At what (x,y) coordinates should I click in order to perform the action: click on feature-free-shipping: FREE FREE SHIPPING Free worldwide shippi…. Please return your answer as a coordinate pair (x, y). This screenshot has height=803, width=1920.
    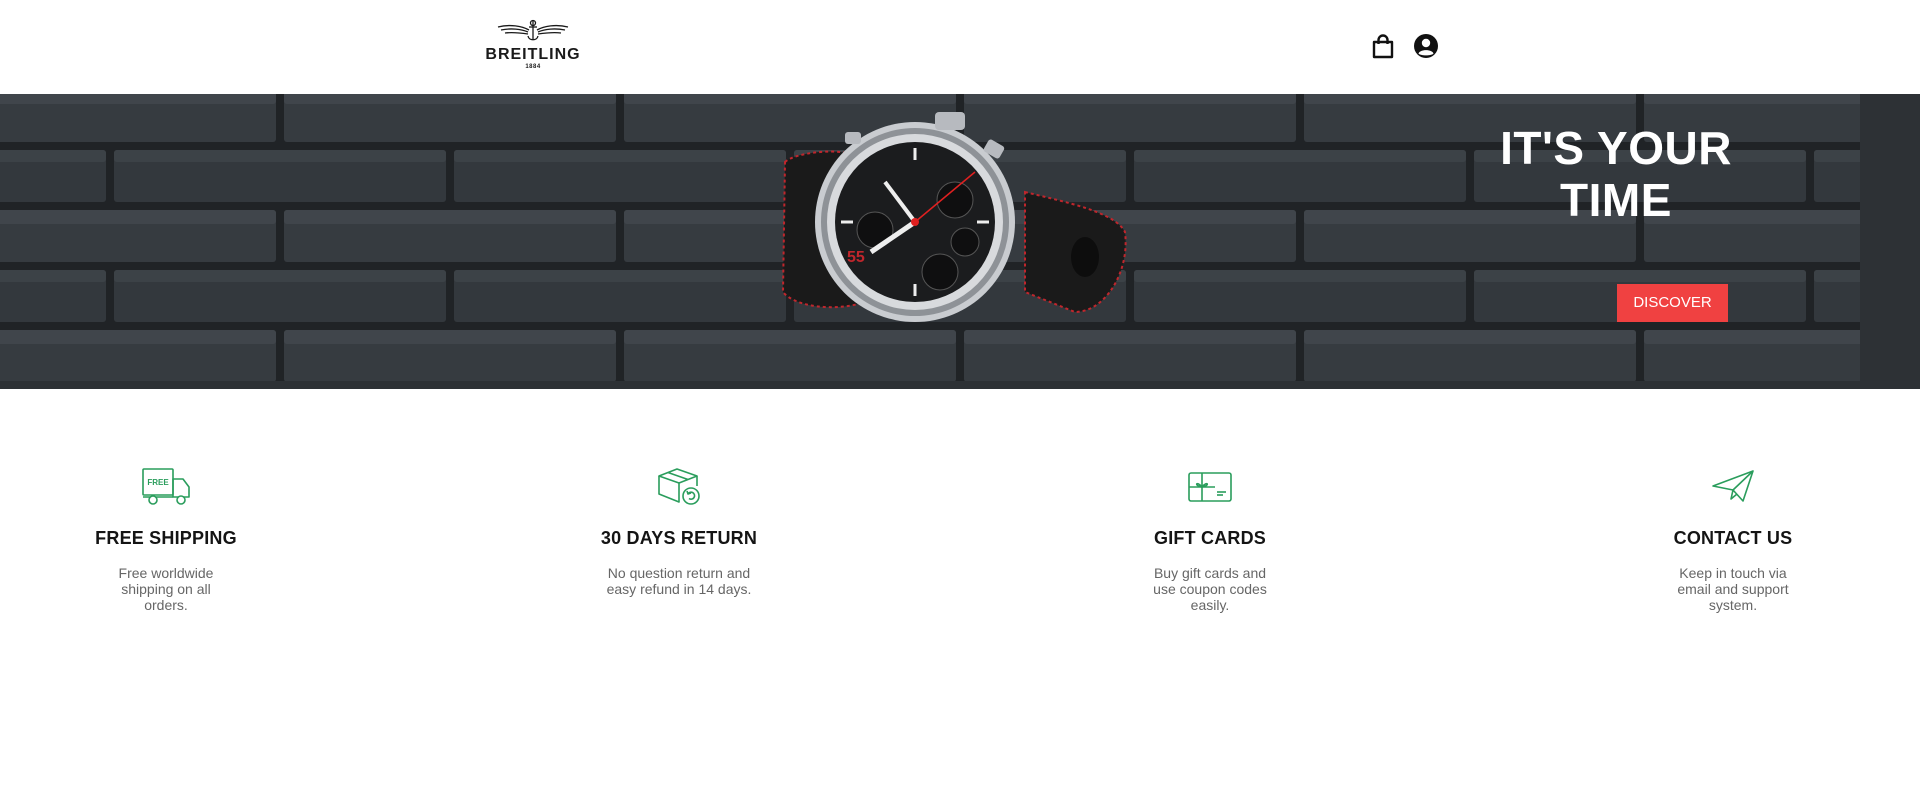
    Looking at the image, I should click on (166, 539).